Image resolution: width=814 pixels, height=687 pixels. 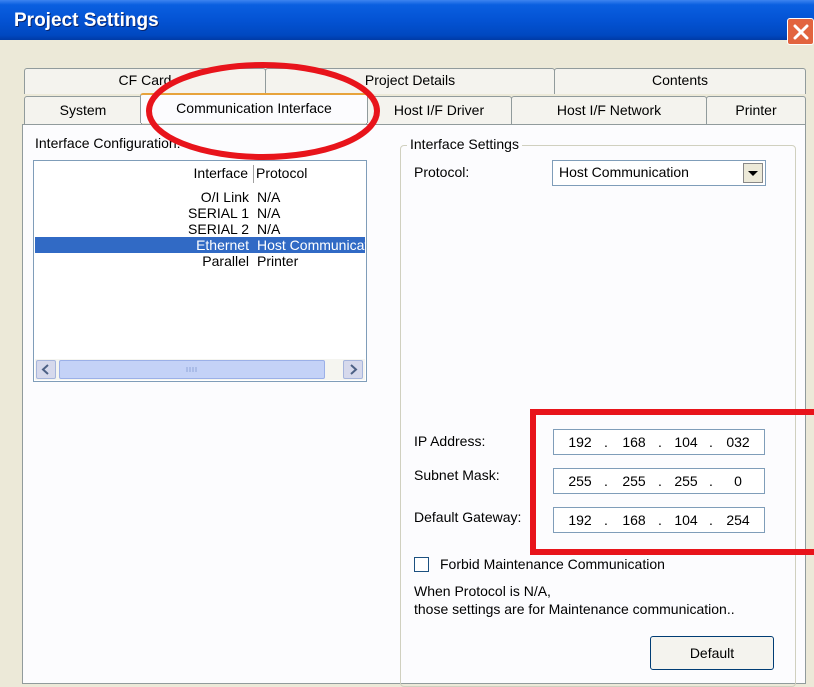 I want to click on tab-contents-label: Contents, so click(x=680, y=80).